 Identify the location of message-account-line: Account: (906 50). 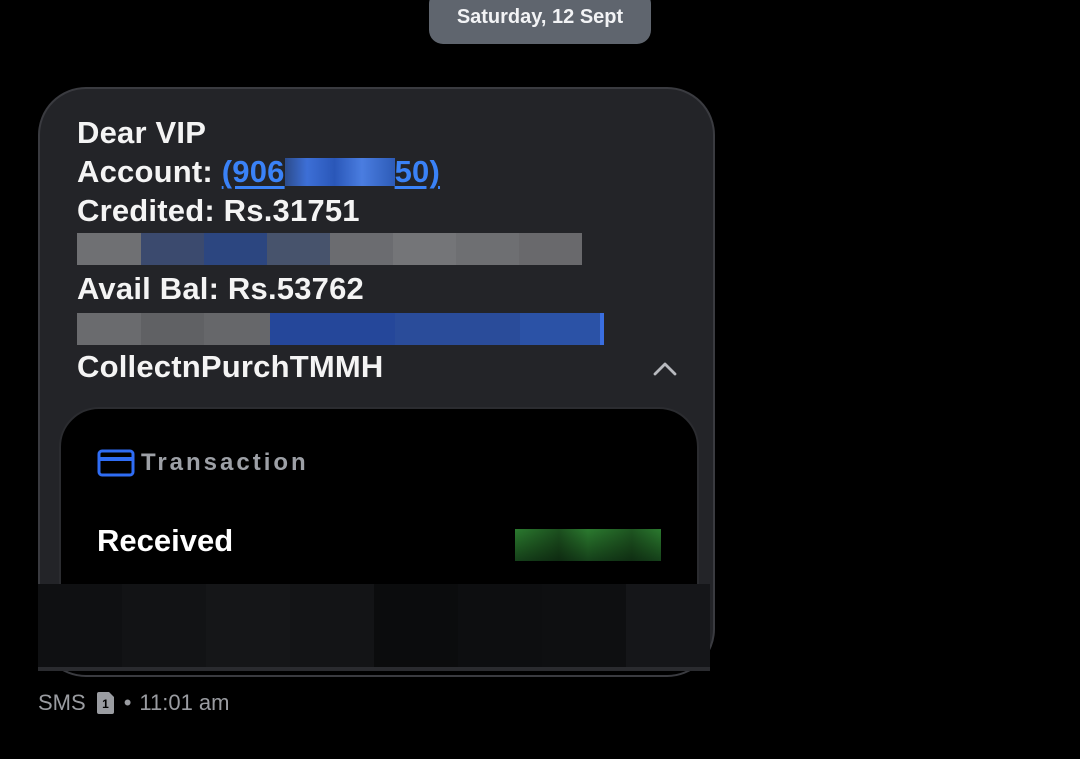
(258, 172).